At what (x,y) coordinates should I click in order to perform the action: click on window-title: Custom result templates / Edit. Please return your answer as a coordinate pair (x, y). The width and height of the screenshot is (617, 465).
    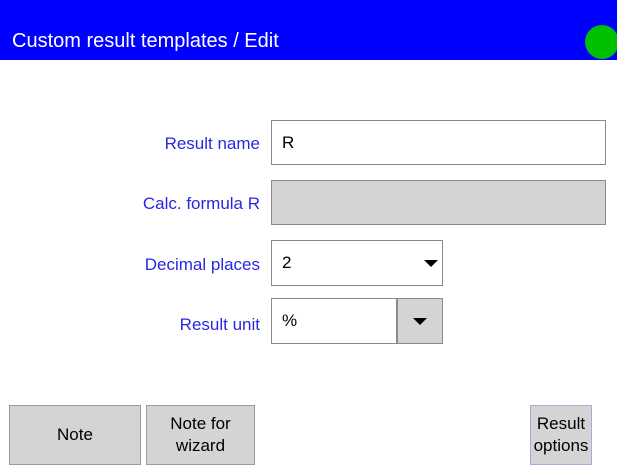
    Looking at the image, I should click on (145, 41).